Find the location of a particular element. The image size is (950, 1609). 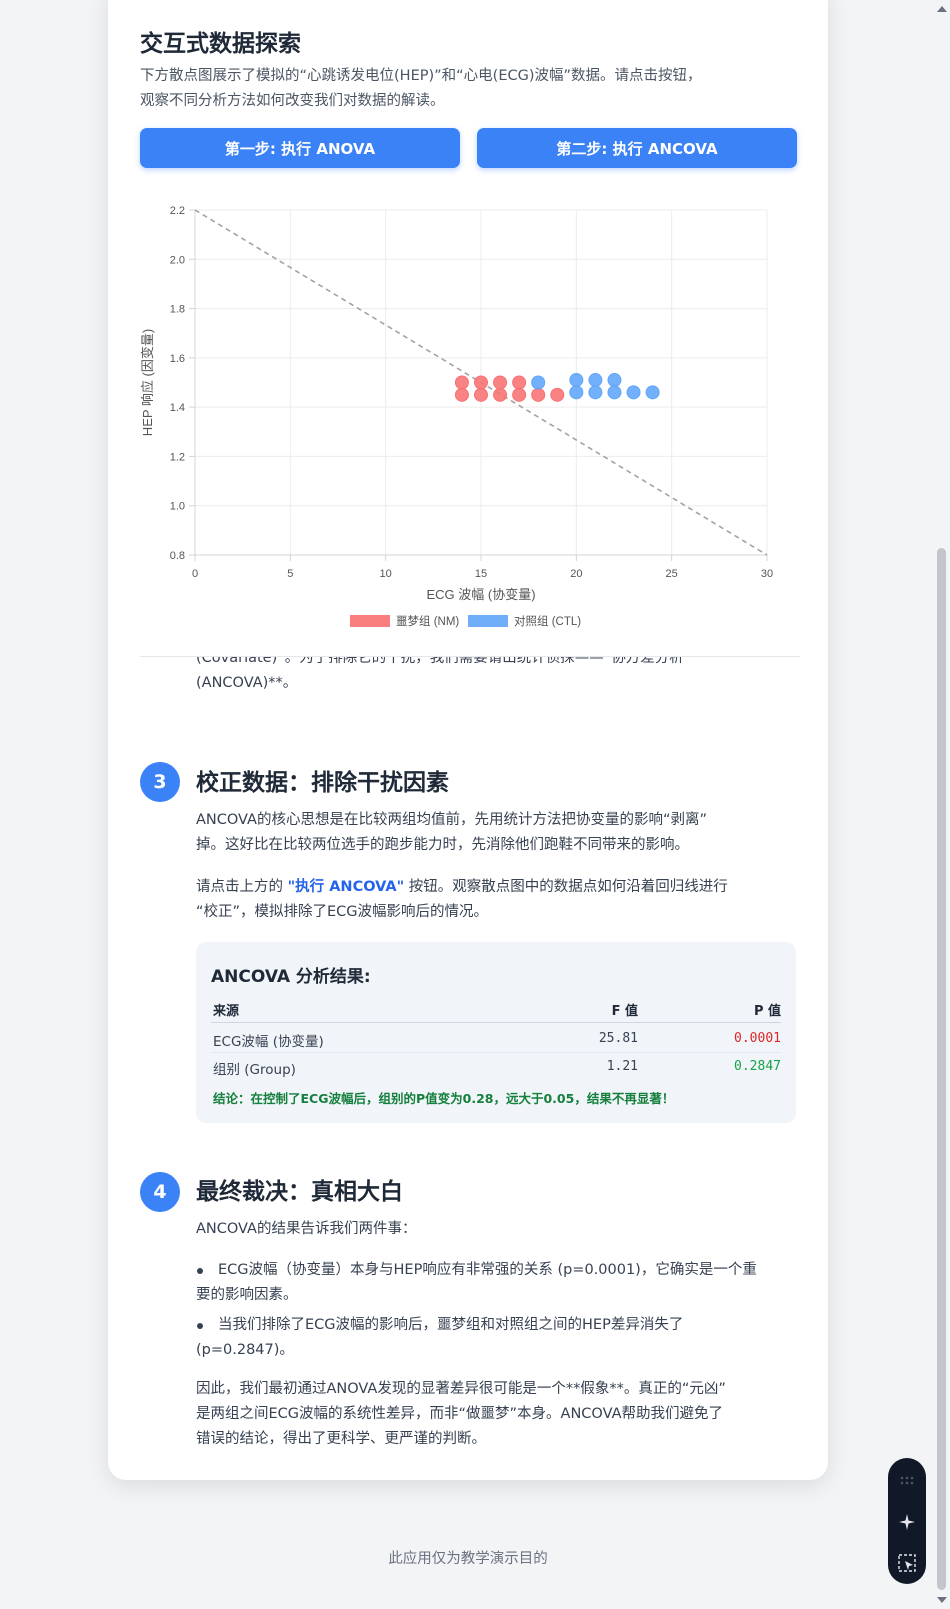

table-row-p: 0.0001 is located at coordinates (757, 1038).